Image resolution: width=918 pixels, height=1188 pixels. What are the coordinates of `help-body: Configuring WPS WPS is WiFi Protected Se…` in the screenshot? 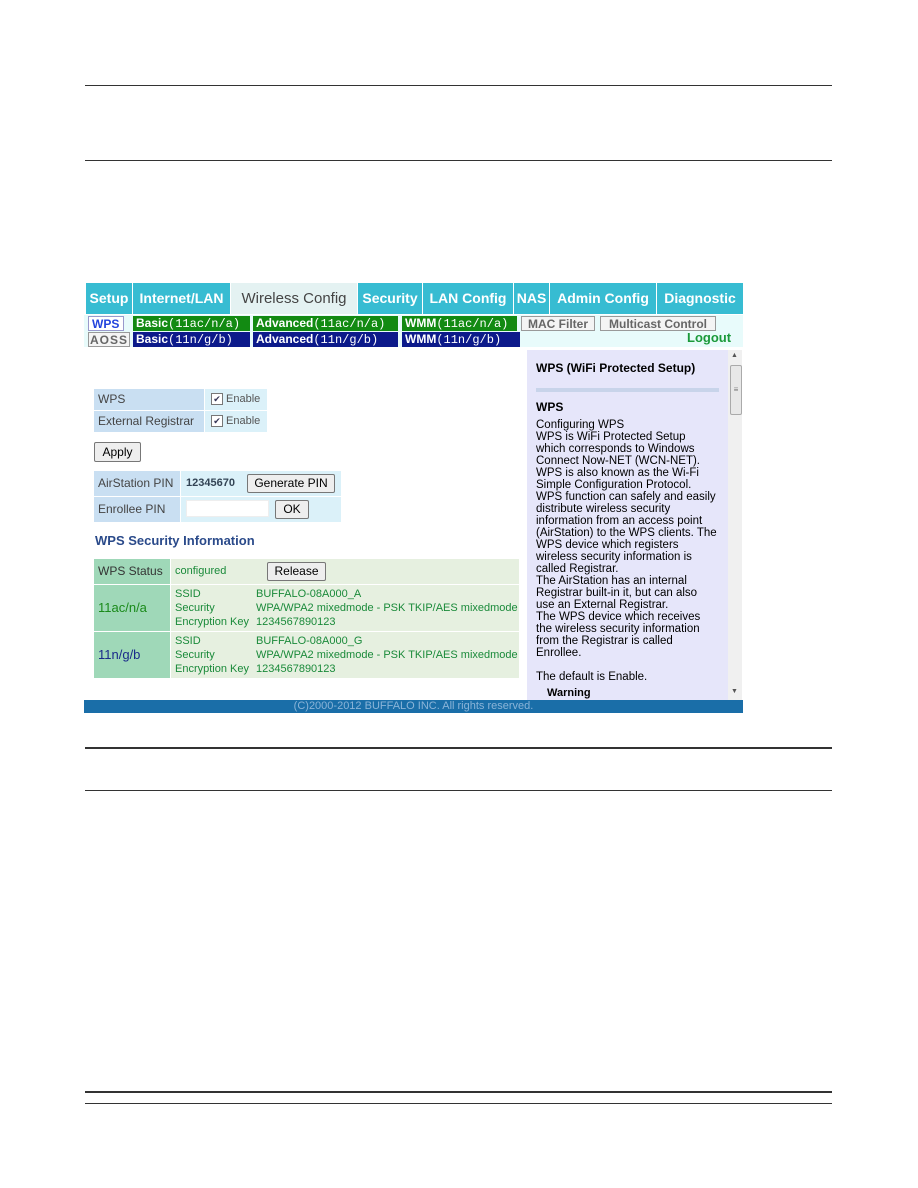 It's located at (626, 551).